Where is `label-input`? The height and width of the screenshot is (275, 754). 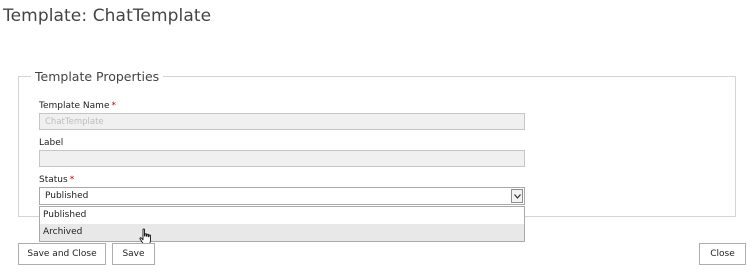
label-input is located at coordinates (282, 158).